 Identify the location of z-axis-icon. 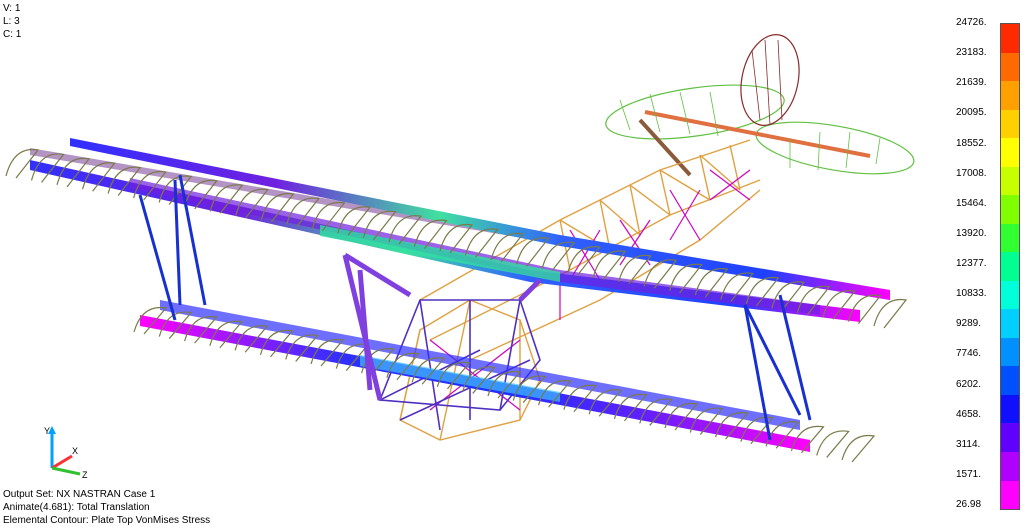
(66, 471).